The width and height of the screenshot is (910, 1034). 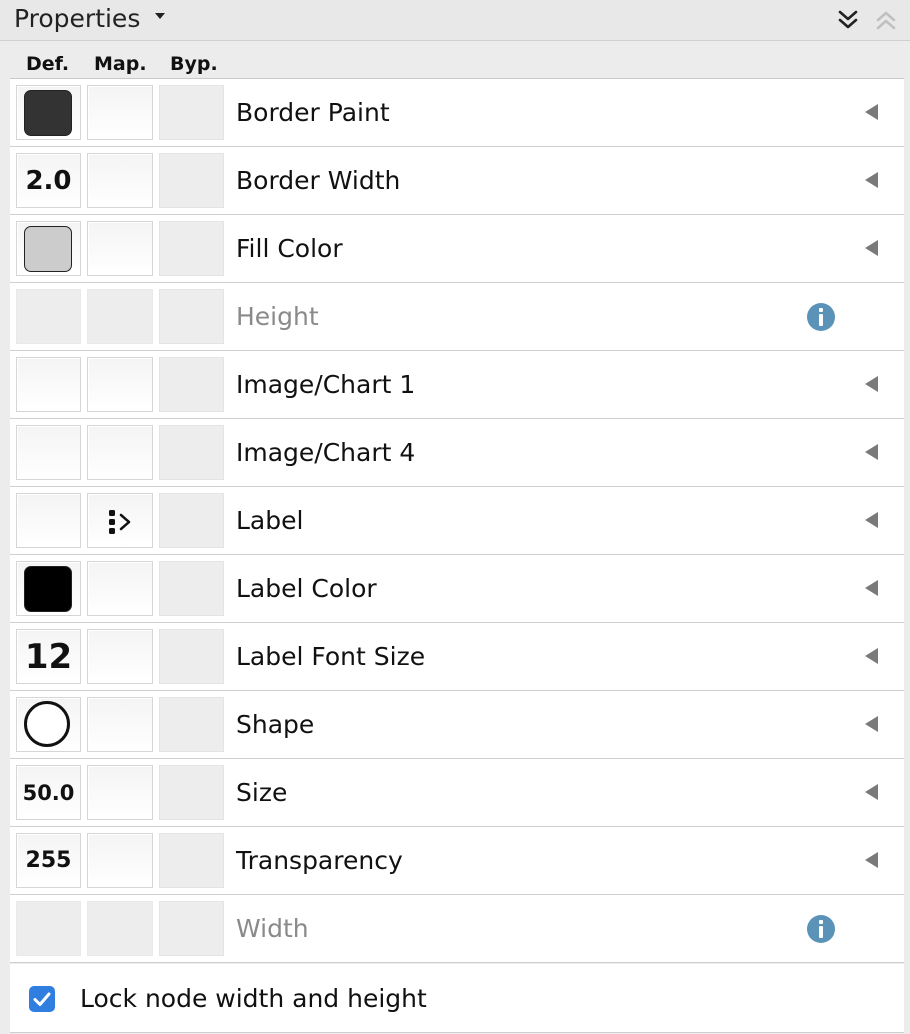 I want to click on passthrough-mapping-icon, so click(x=120, y=522).